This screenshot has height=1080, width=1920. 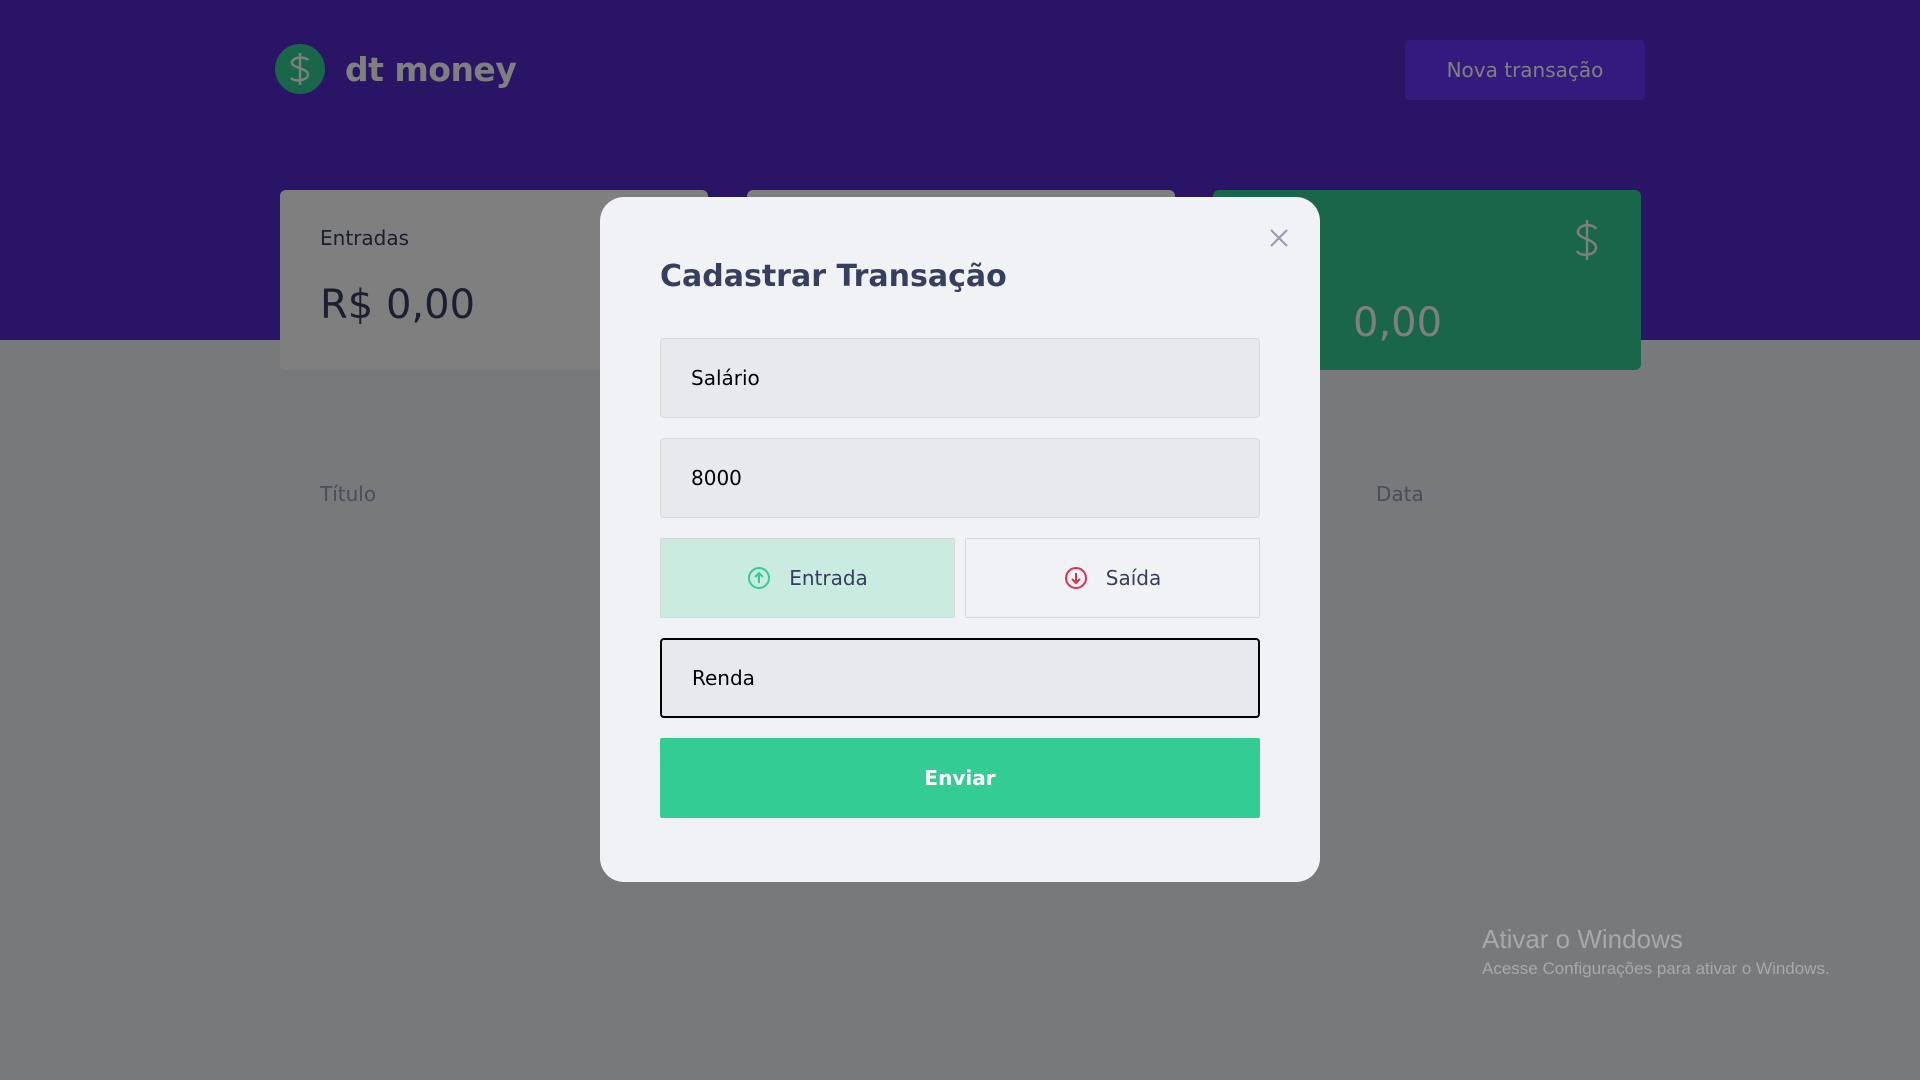 I want to click on type-outcome-label: Saída, so click(x=1133, y=578).